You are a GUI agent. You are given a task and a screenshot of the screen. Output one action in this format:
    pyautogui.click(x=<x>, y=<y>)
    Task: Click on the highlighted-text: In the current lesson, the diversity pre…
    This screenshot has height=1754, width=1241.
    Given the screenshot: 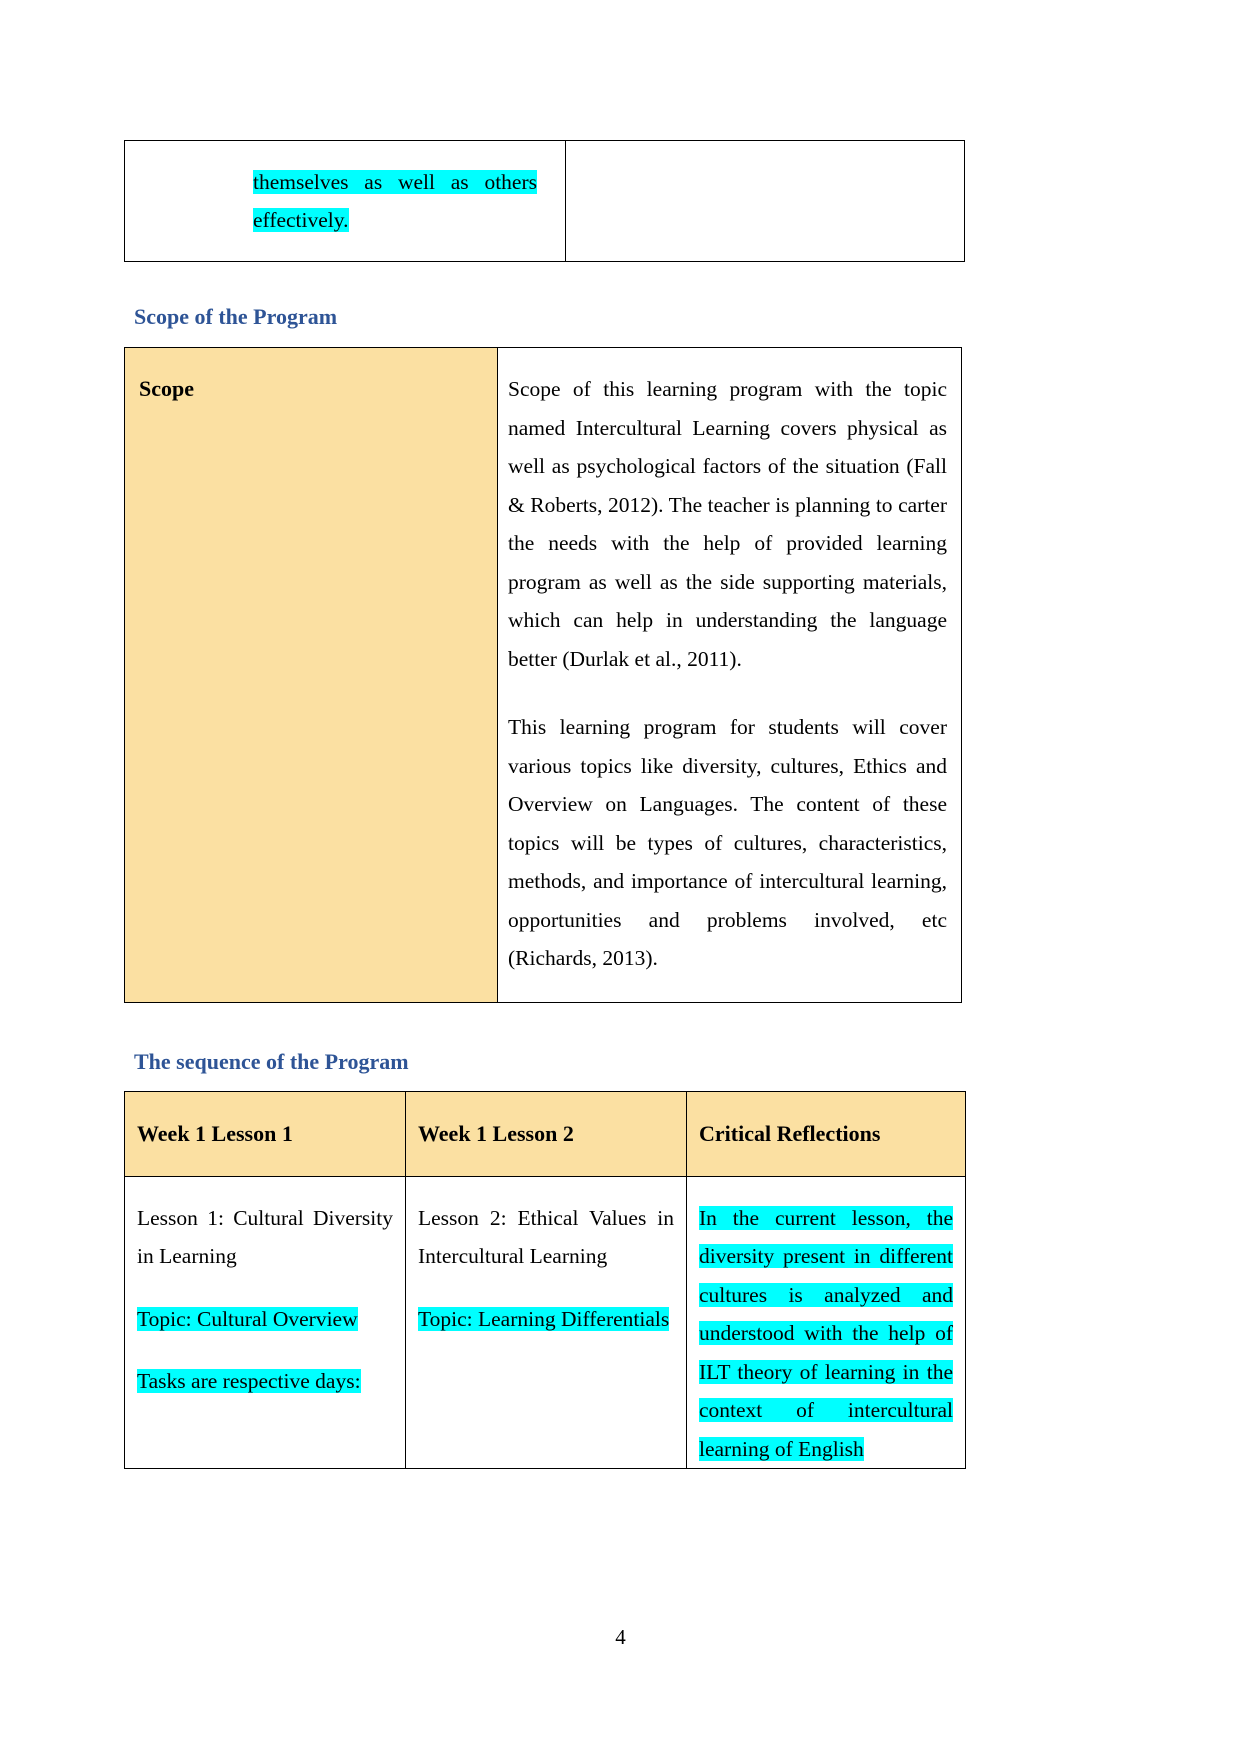 What is the action you would take?
    pyautogui.click(x=826, y=1333)
    